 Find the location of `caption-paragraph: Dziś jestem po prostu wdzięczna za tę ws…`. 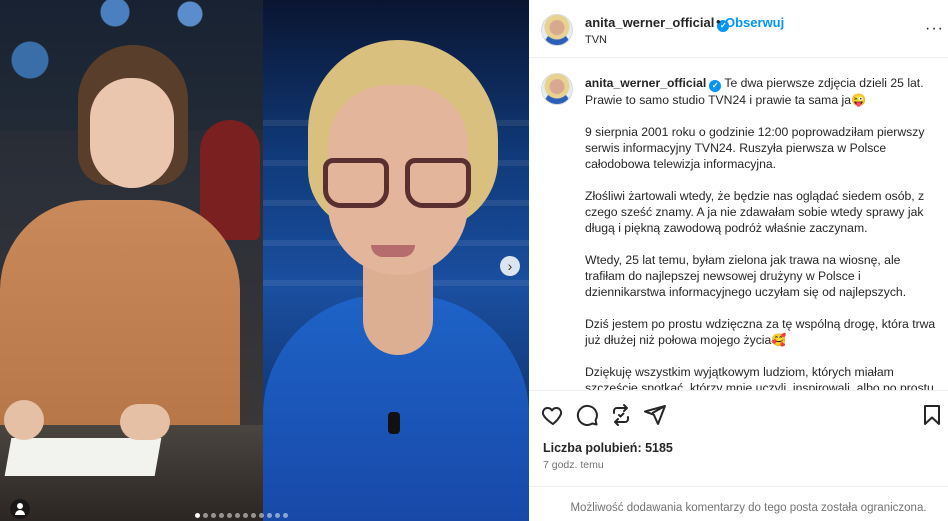

caption-paragraph: Dziś jestem po prostu wdzięczna za tę ws… is located at coordinates (760, 332).